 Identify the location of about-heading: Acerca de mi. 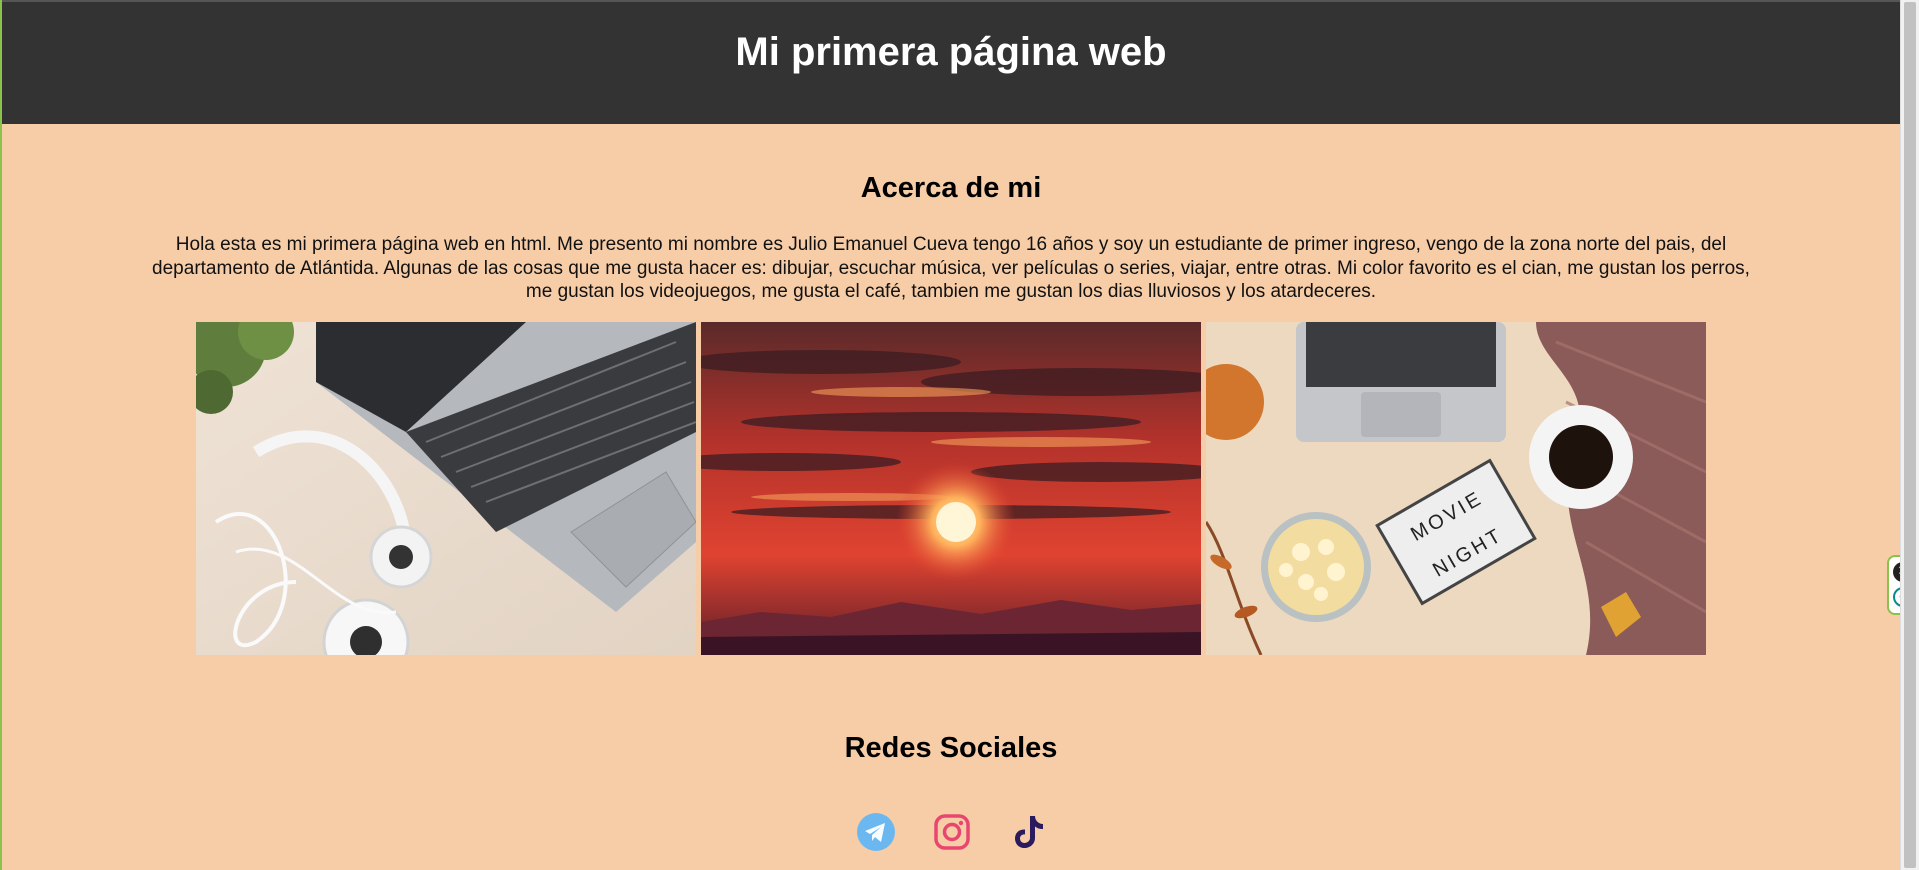
(951, 188).